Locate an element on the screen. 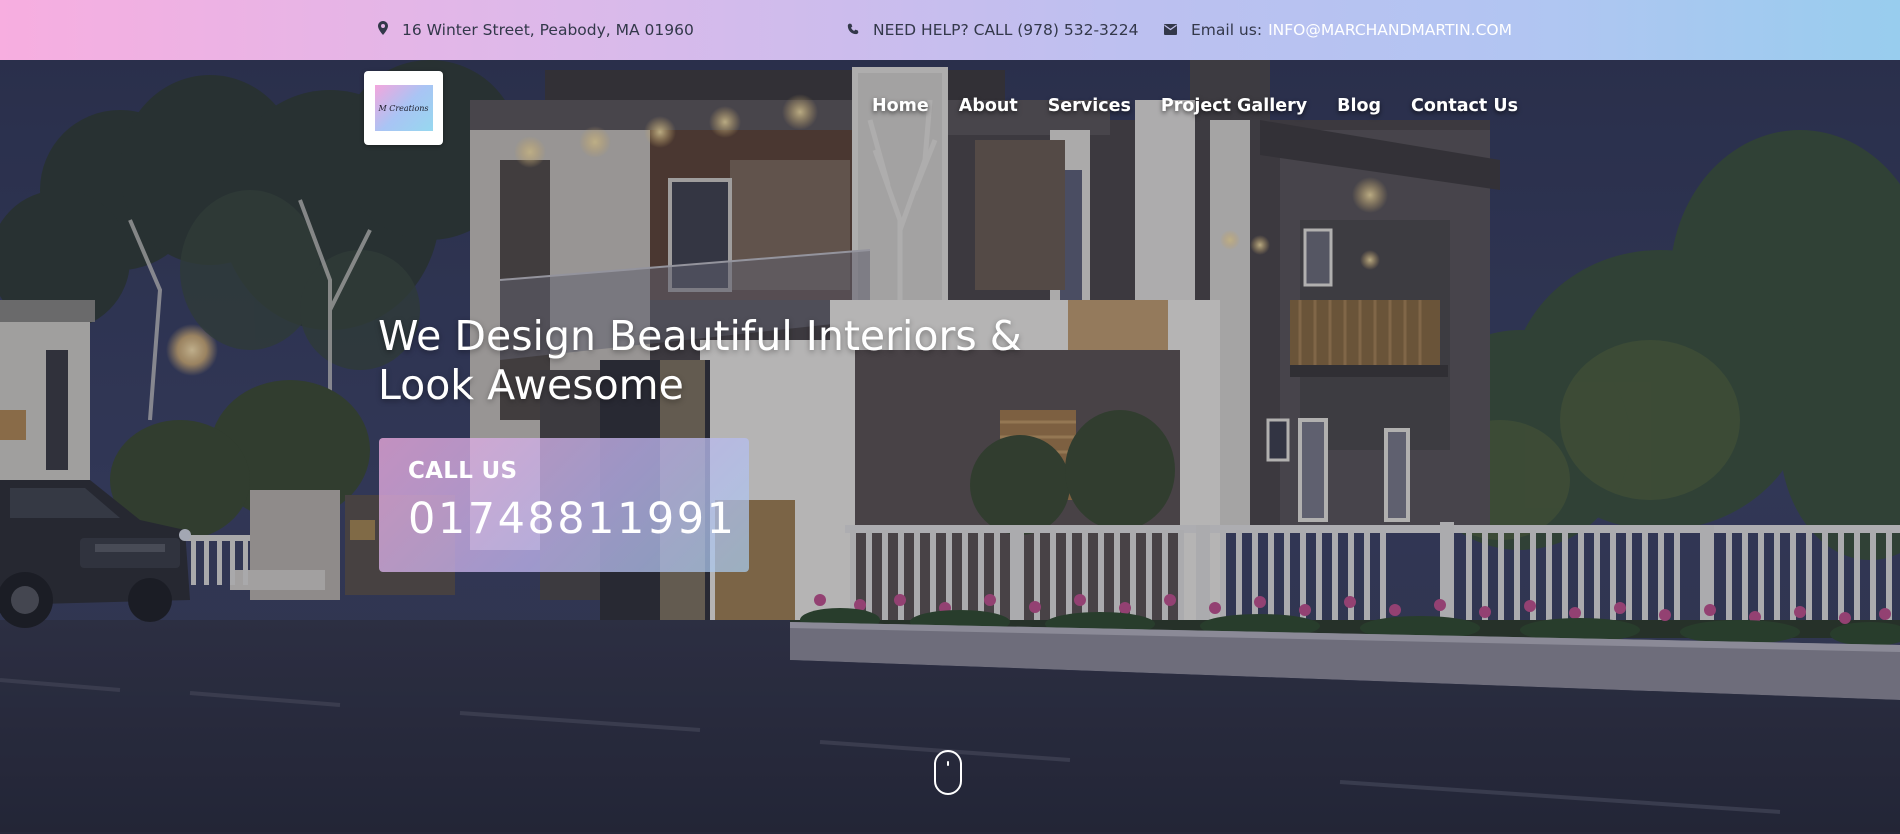 The width and height of the screenshot is (1900, 834). address-item: 16 Winter Street, Peabody, MA 01960 is located at coordinates (536, 30).